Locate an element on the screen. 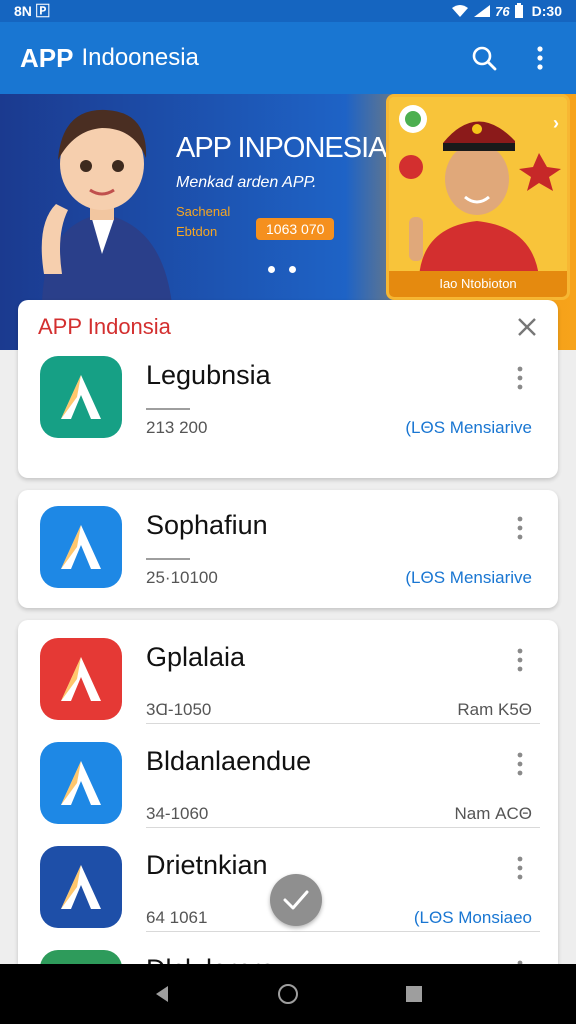 The height and width of the screenshot is (1024, 576). system-nav-bar is located at coordinates (288, 994).